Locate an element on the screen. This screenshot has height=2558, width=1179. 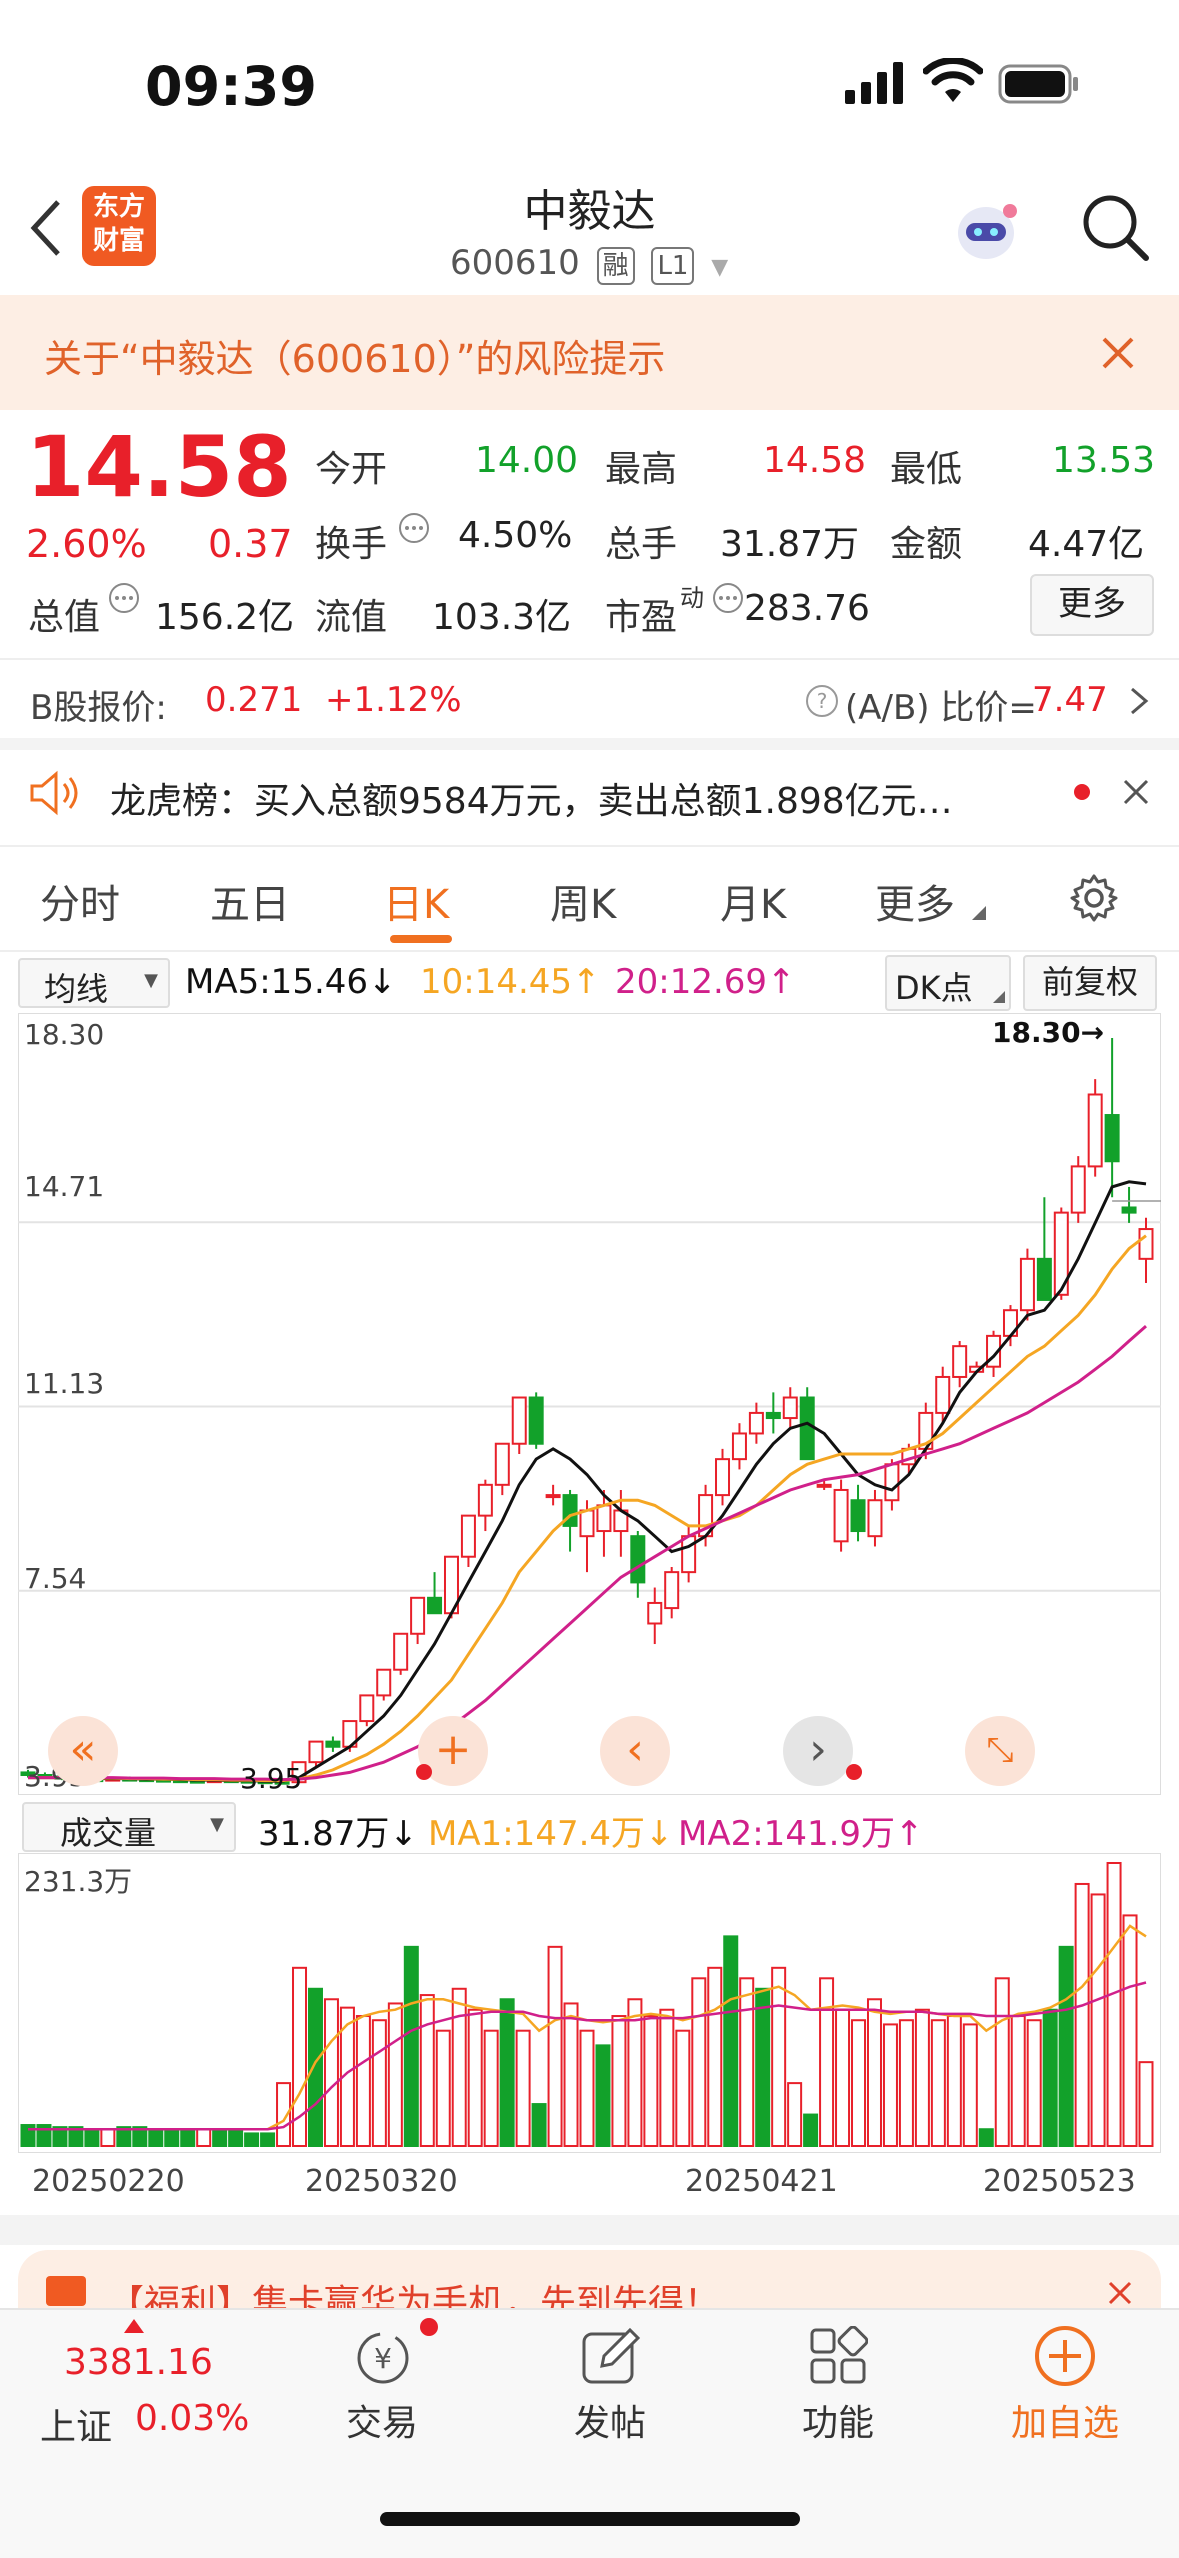
function-grid-icon is located at coordinates (838, 2357).